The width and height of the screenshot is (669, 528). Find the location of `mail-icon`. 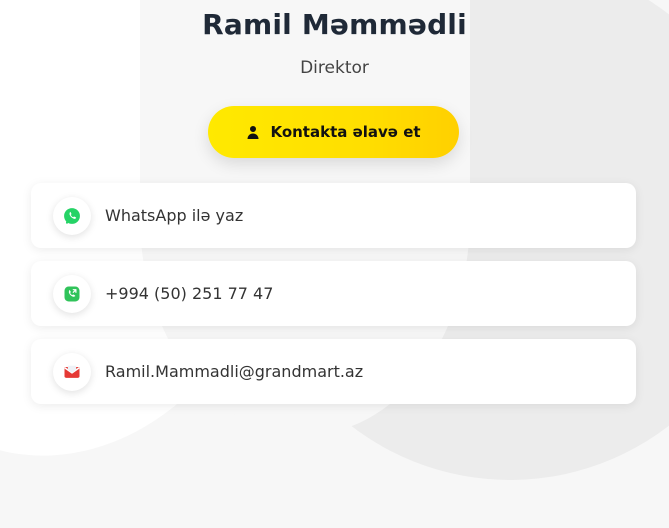

mail-icon is located at coordinates (72, 371).